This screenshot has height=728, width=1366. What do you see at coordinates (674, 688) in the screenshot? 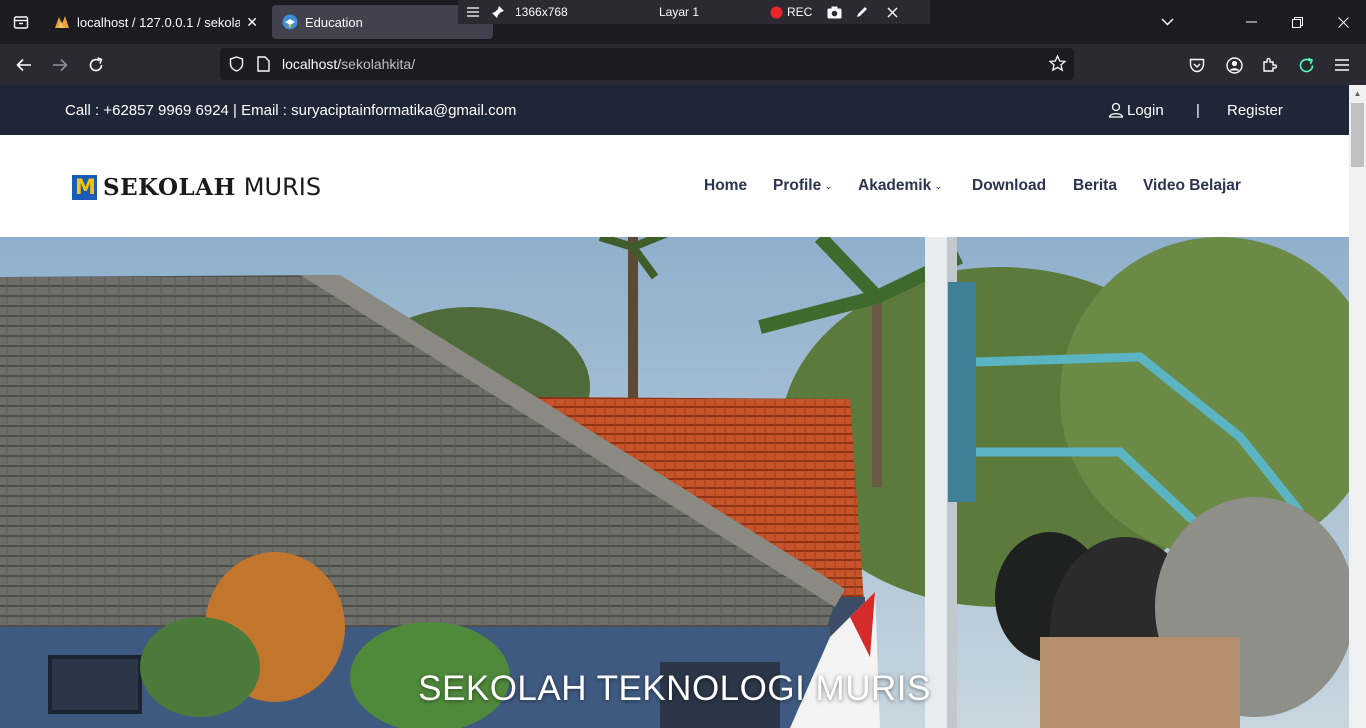
I see `hero-title: SEKOLAH TEKNOLOGI MURIS` at bounding box center [674, 688].